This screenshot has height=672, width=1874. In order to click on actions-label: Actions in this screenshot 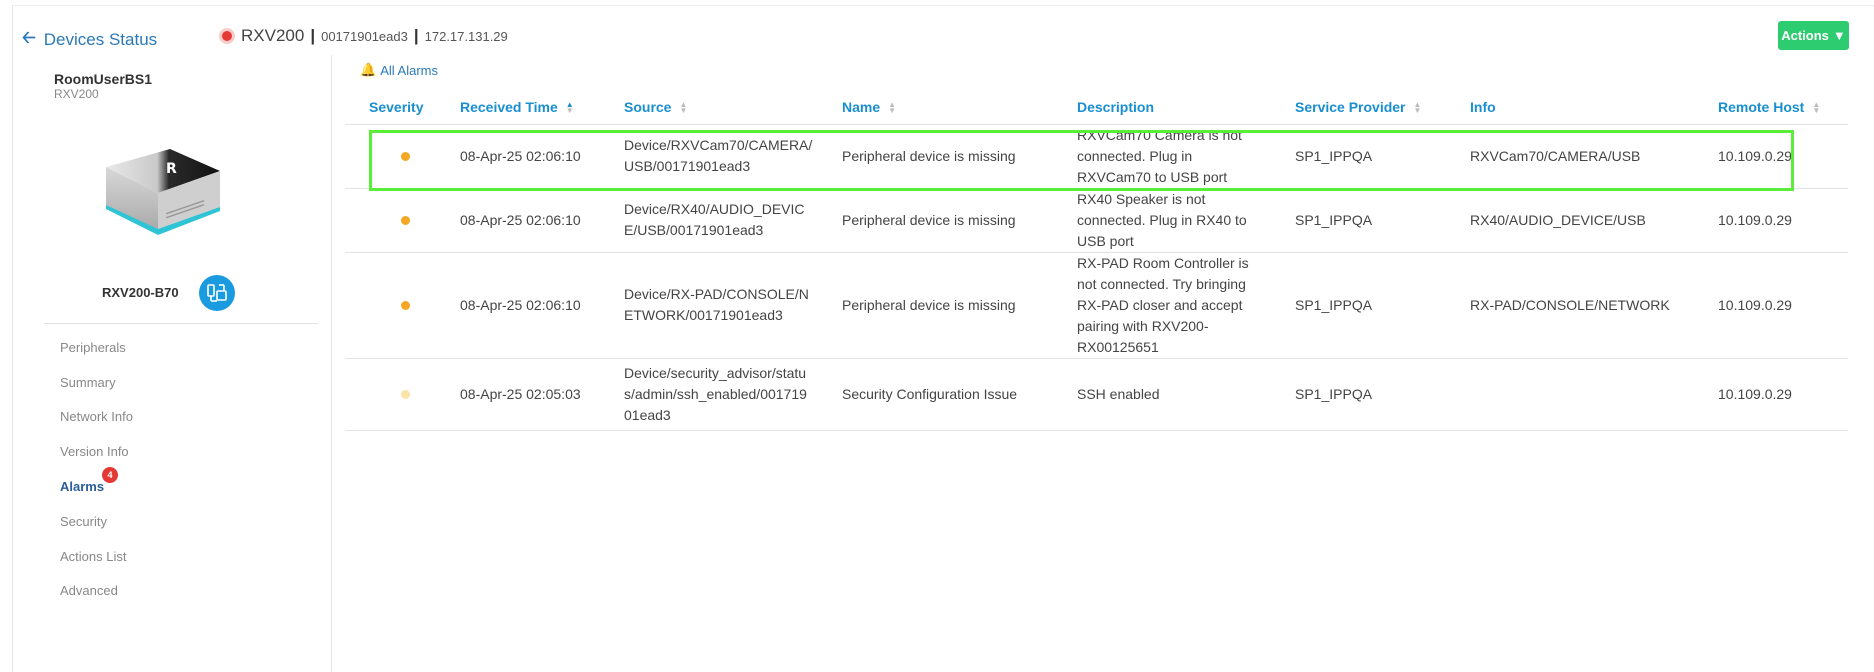, I will do `click(1805, 35)`.